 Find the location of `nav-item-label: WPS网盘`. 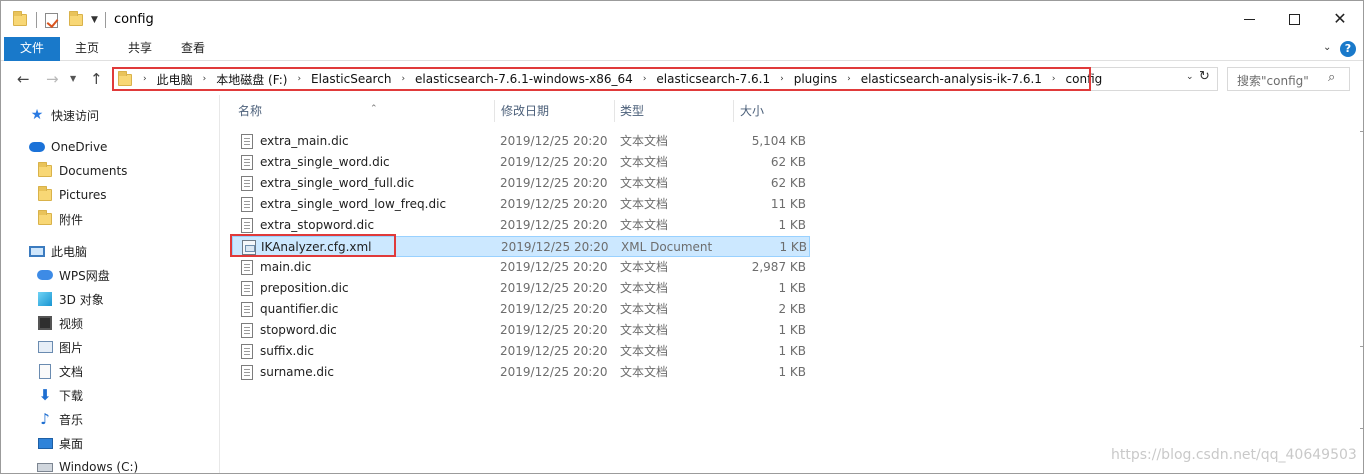

nav-item-label: WPS网盘 is located at coordinates (84, 275).